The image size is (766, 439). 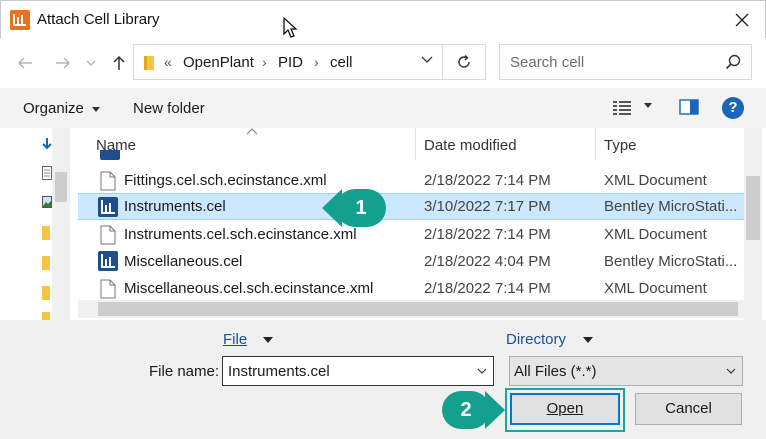 What do you see at coordinates (20, 20) in the screenshot?
I see `app-icon` at bounding box center [20, 20].